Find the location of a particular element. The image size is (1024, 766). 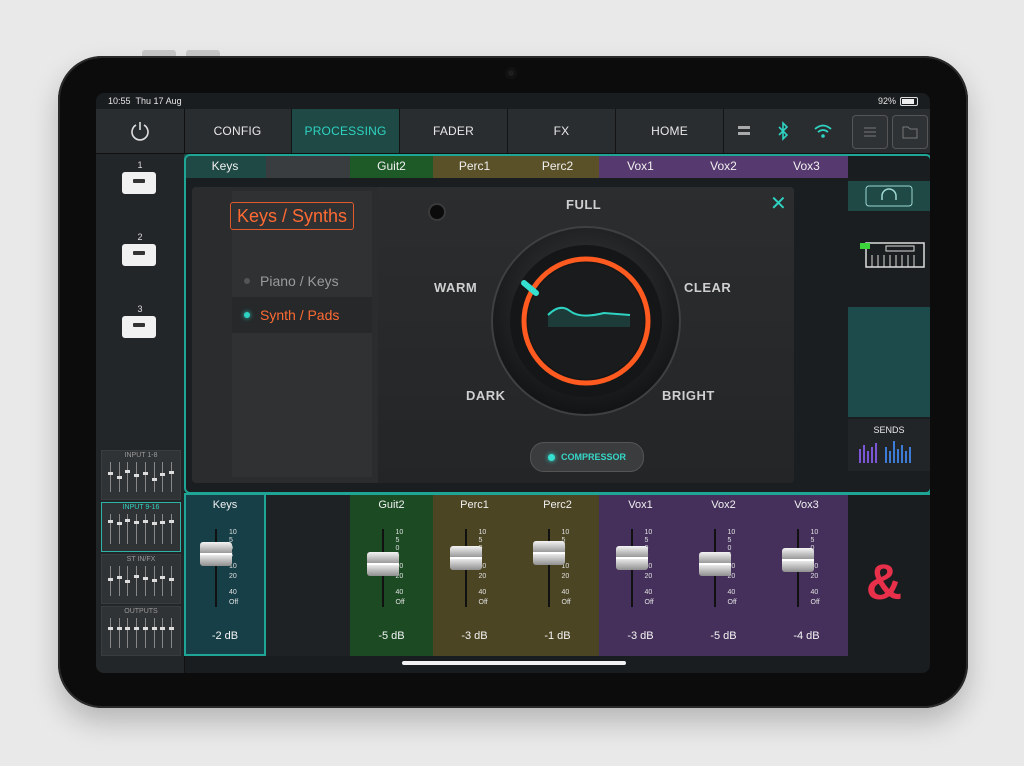

headphone-button is located at coordinates (889, 196).